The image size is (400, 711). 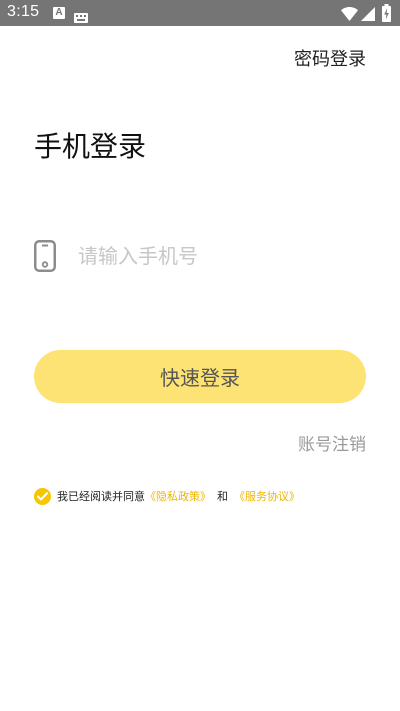 I want to click on quick-login-button: 快速登录, so click(x=200, y=376).